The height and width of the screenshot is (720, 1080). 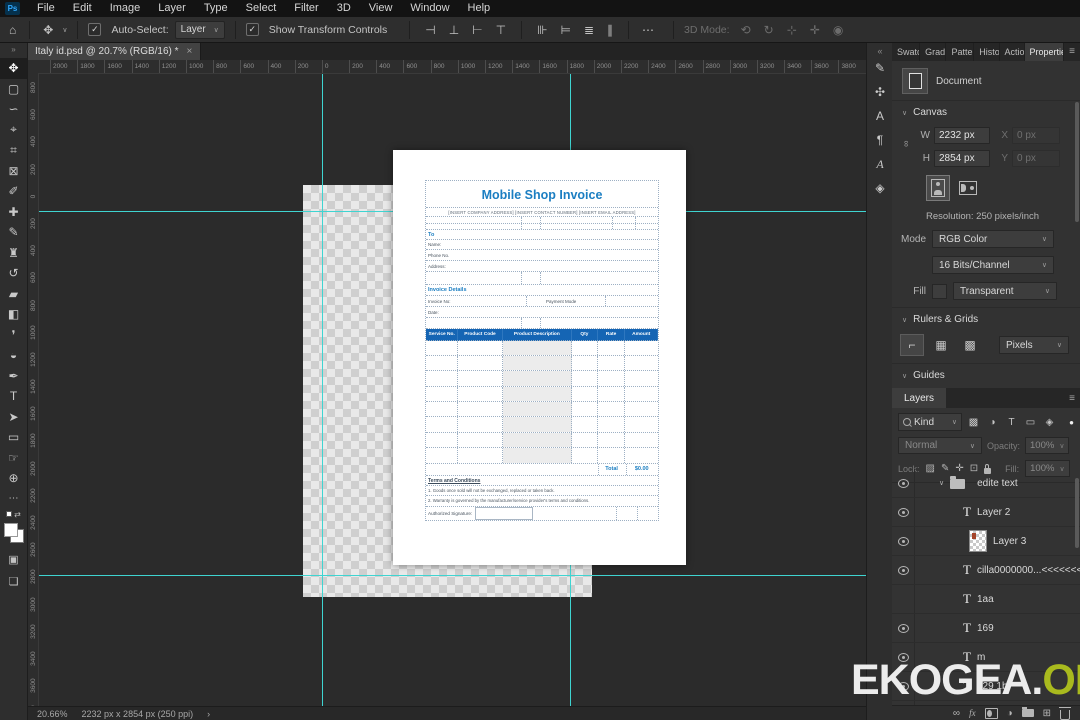 I want to click on menu-item: Image, so click(x=125, y=8).